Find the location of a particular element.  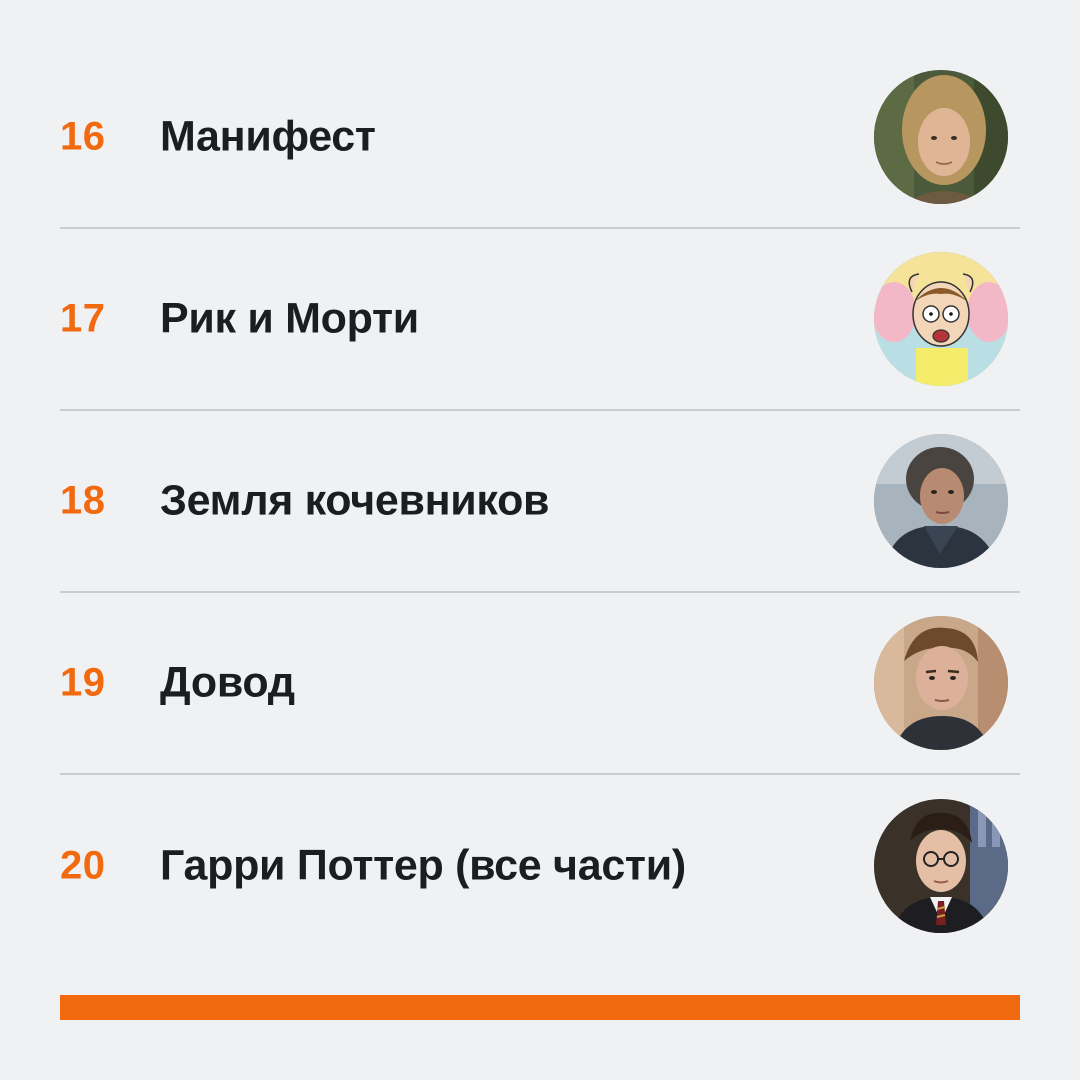

accent-bar is located at coordinates (540, 1007).